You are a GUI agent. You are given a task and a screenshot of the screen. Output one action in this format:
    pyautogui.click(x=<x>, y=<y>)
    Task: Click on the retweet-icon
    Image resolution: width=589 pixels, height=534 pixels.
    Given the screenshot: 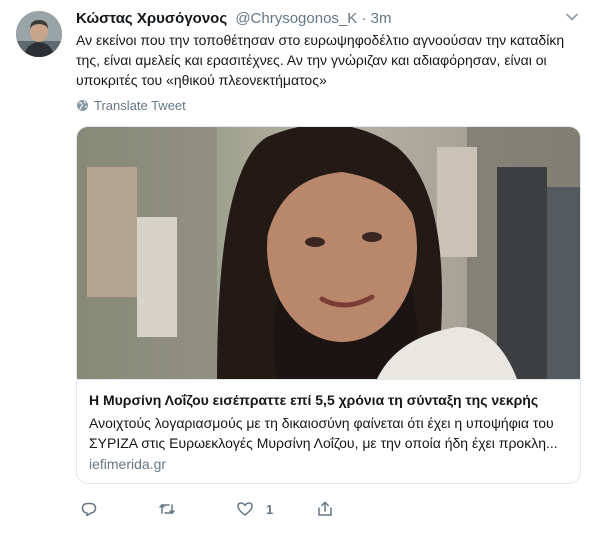 What is the action you would take?
    pyautogui.click(x=167, y=509)
    